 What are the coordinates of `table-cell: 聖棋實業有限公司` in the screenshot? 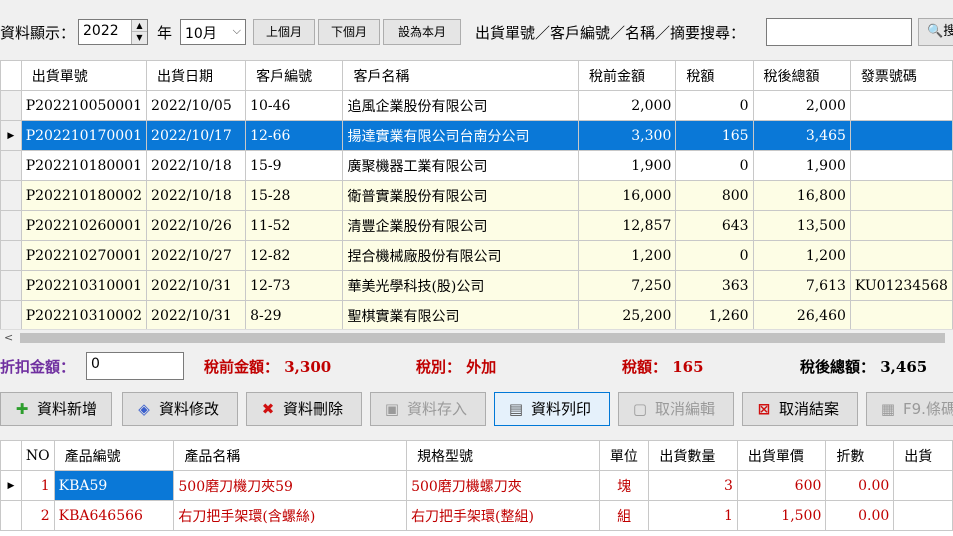 It's located at (460, 315).